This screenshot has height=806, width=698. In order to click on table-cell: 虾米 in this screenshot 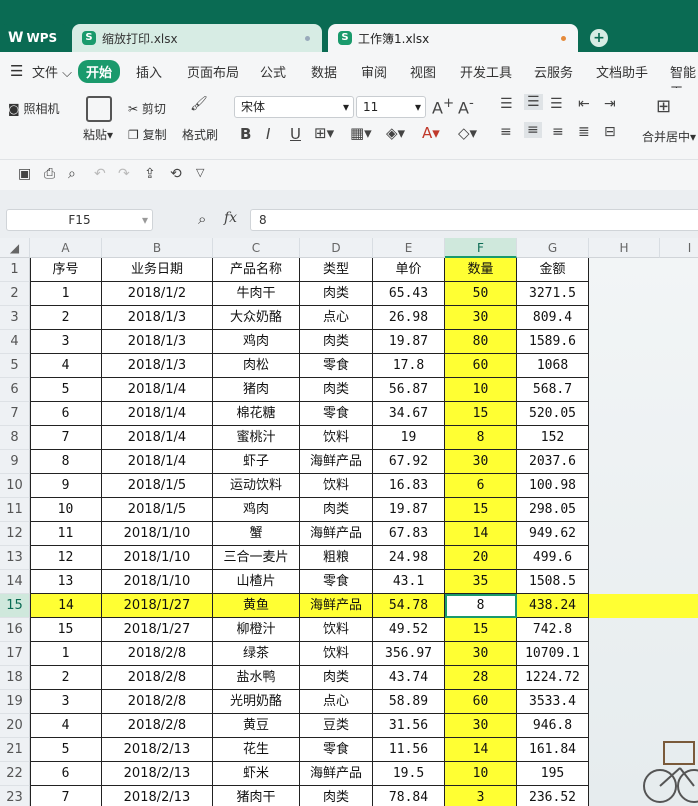, I will do `click(256, 774)`.